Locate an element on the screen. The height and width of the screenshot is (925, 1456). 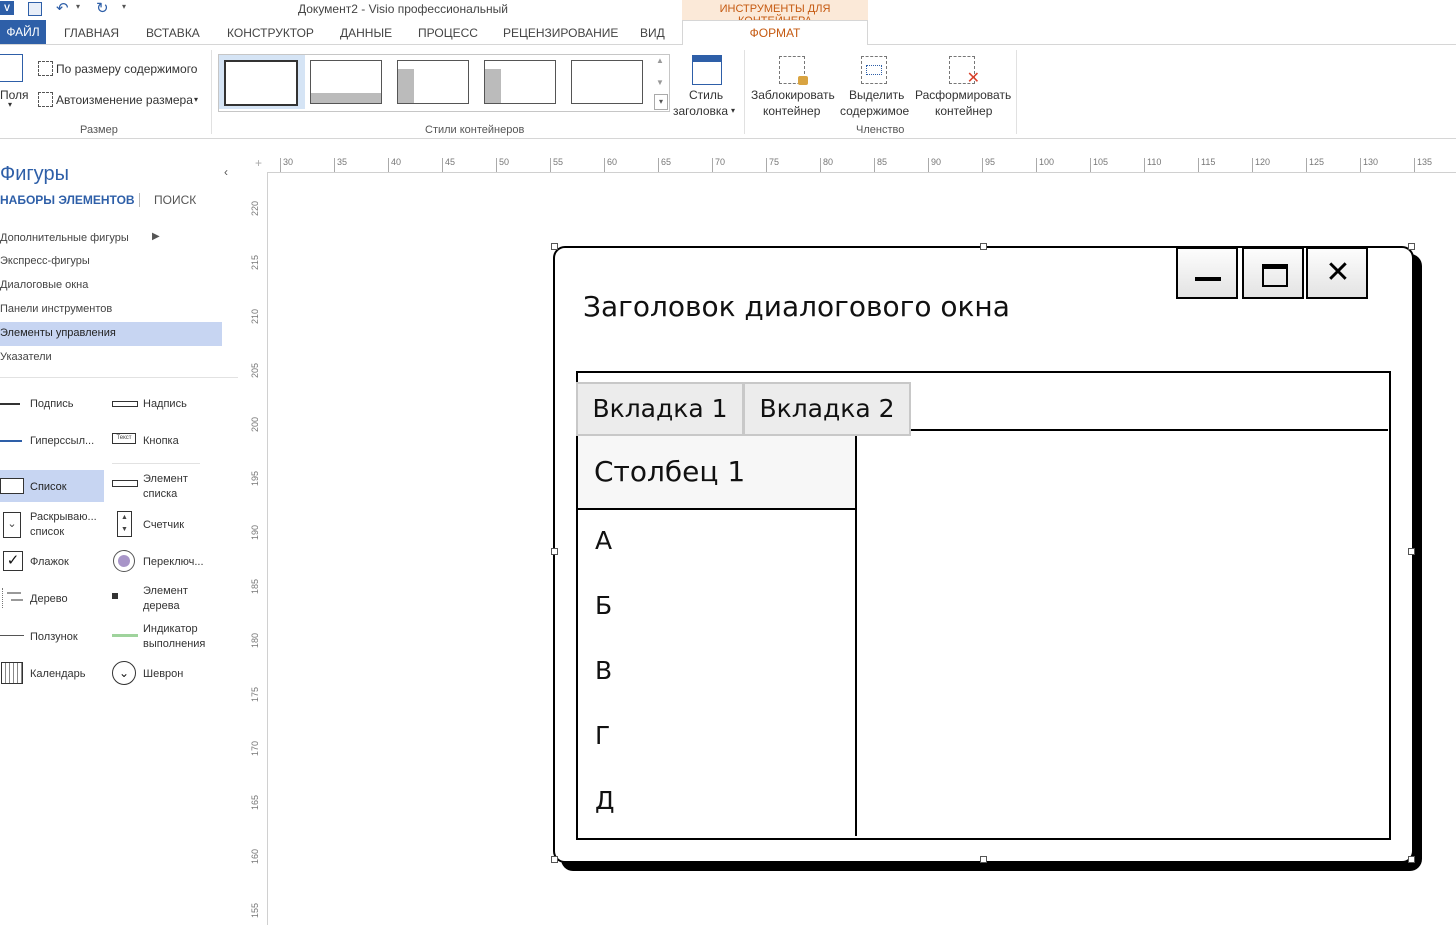
margins-dropdown-icon: ▾ is located at coordinates (10, 104).